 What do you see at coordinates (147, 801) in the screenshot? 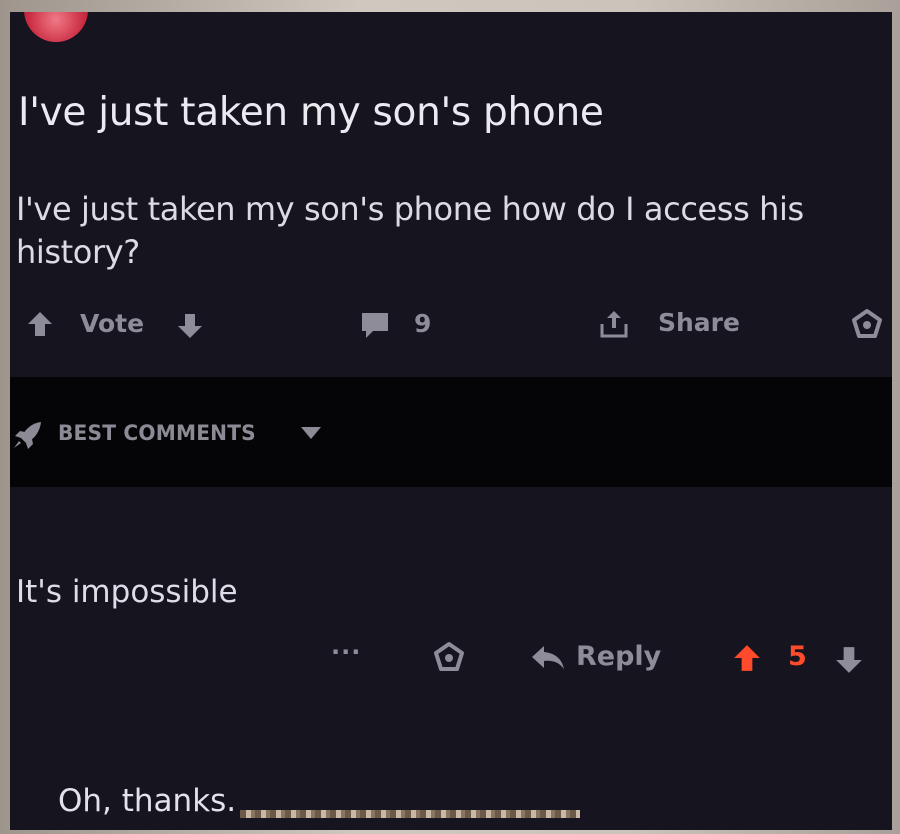
I see `reply-caption: Oh, thanks.` at bounding box center [147, 801].